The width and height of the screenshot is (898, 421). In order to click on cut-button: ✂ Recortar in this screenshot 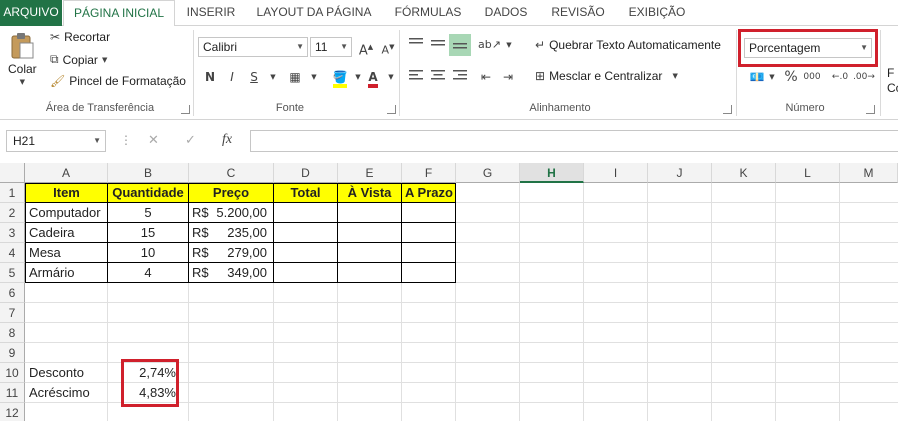, I will do `click(80, 37)`.